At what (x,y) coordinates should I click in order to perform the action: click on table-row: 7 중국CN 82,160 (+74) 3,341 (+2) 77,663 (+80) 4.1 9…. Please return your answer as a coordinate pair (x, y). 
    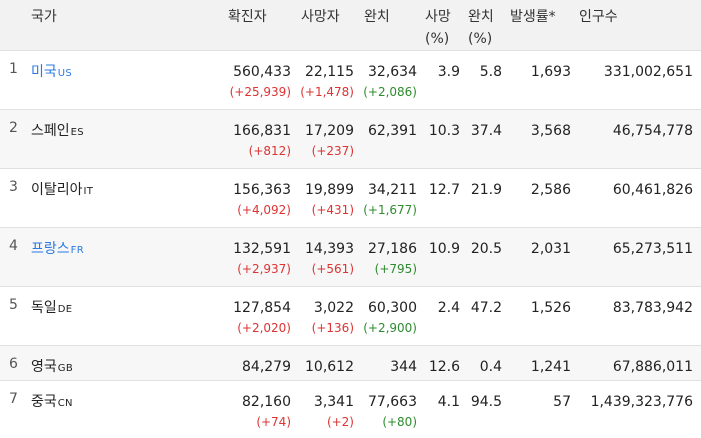
    Looking at the image, I should click on (350, 405).